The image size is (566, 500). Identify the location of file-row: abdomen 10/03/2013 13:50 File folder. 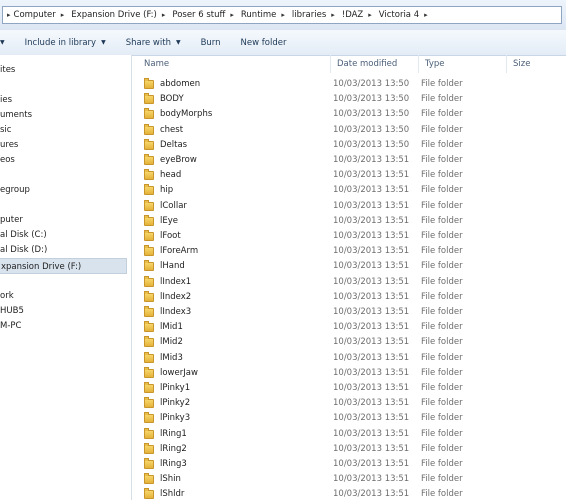
(349, 84).